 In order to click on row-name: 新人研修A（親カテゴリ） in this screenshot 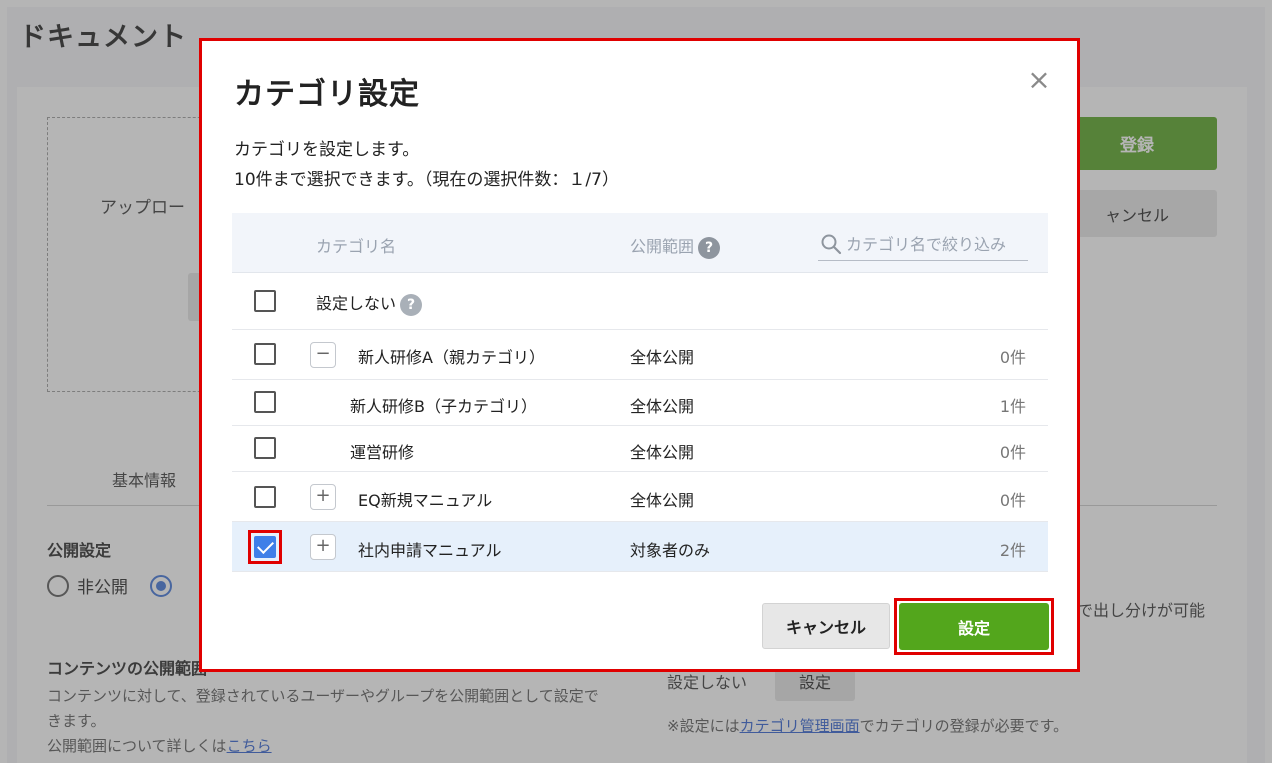, I will do `click(451, 357)`.